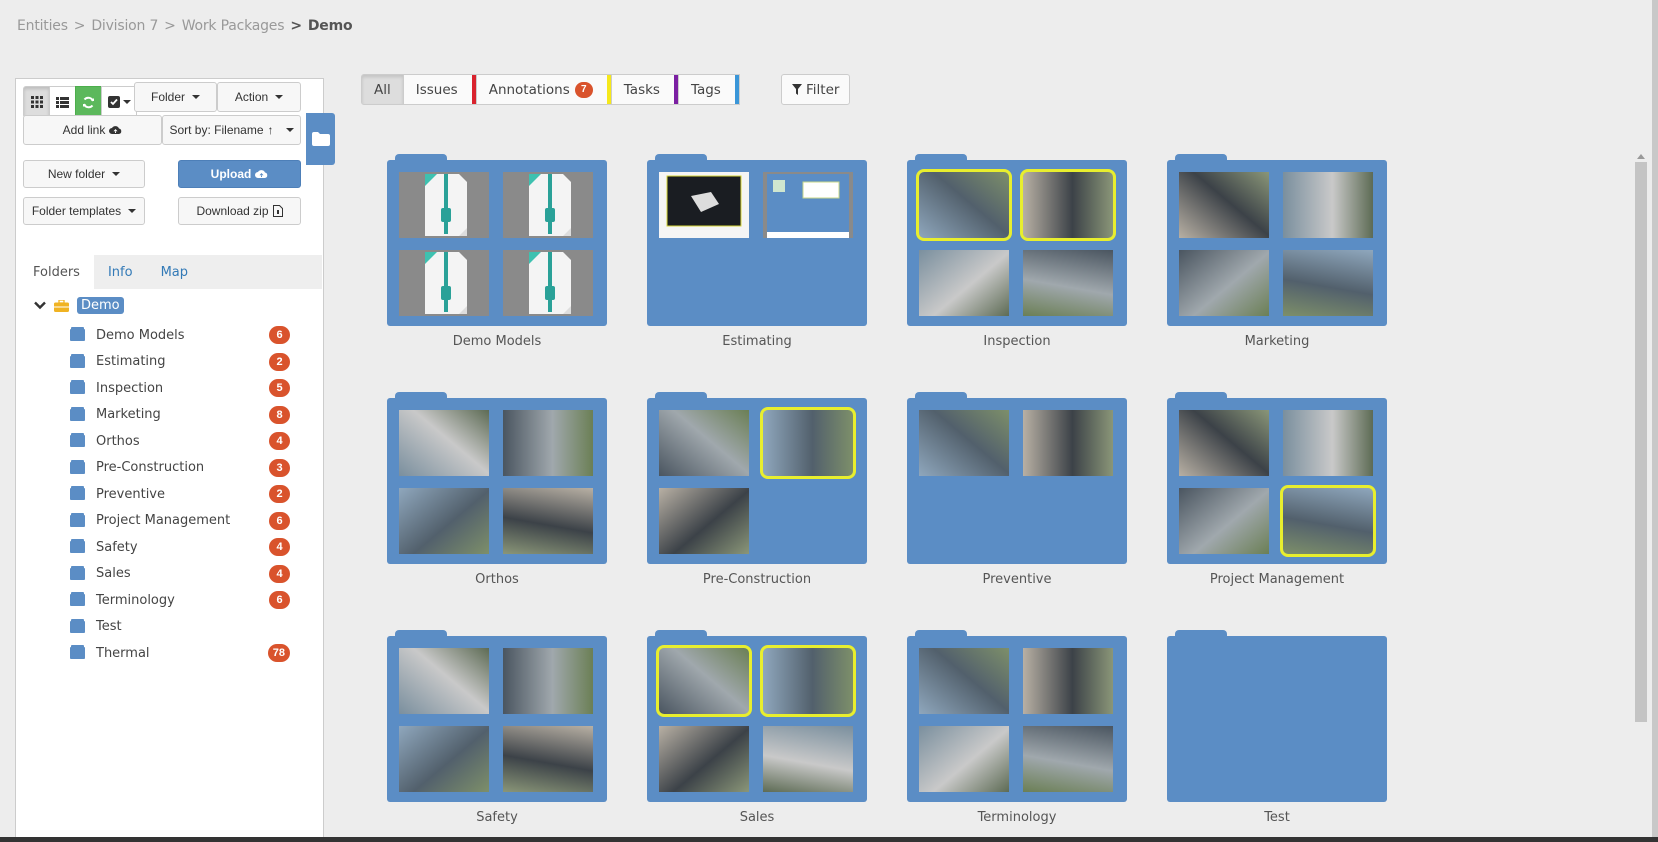 Image resolution: width=1658 pixels, height=842 pixels. I want to click on chevron-down-icon, so click(40, 305).